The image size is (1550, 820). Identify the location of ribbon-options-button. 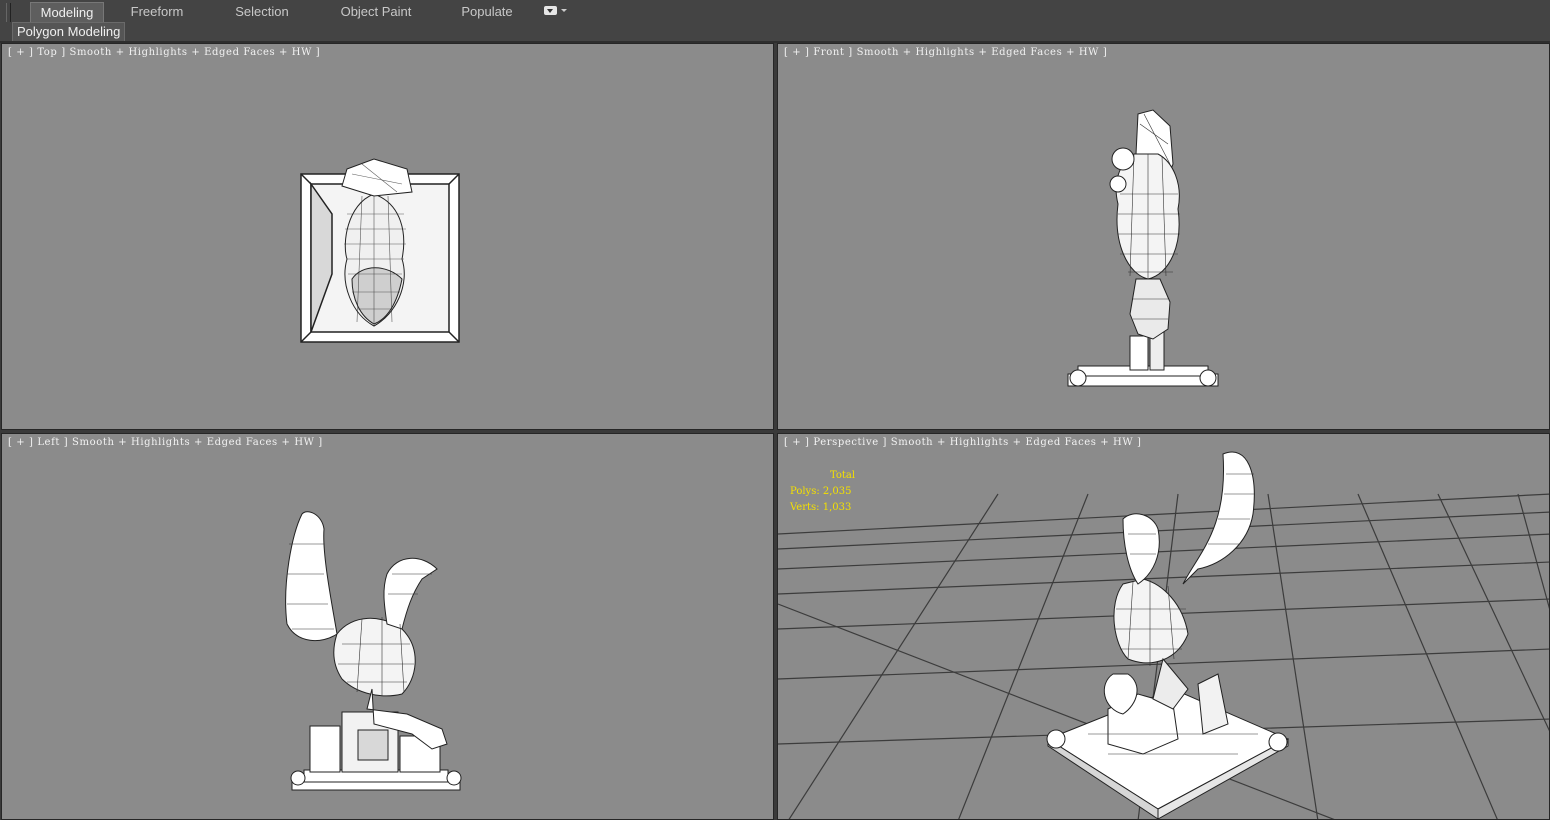
(556, 11).